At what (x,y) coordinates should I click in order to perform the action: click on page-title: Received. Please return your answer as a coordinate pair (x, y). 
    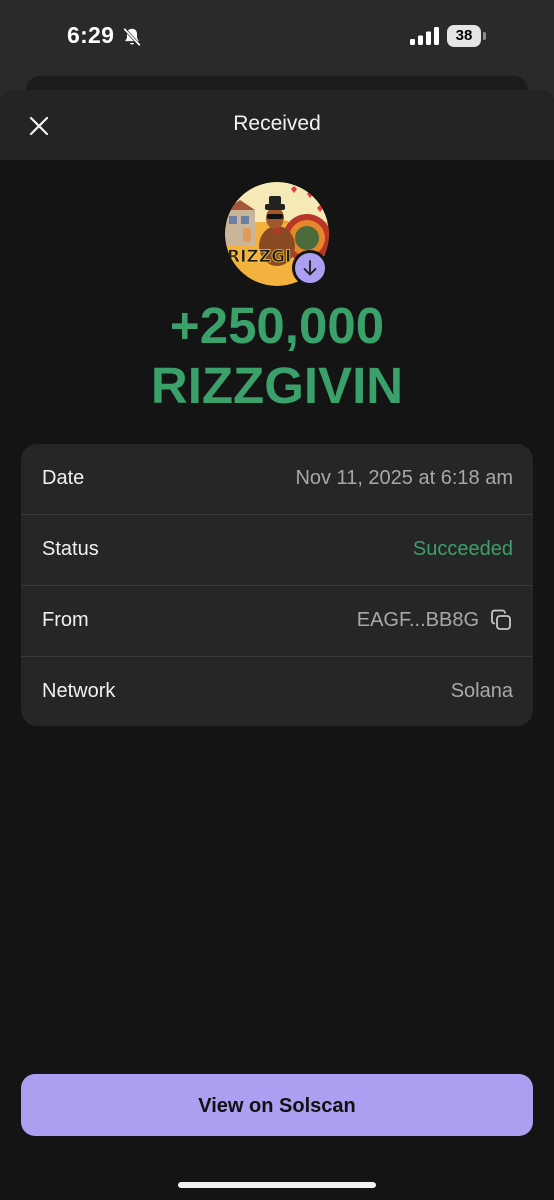
    Looking at the image, I should click on (277, 123).